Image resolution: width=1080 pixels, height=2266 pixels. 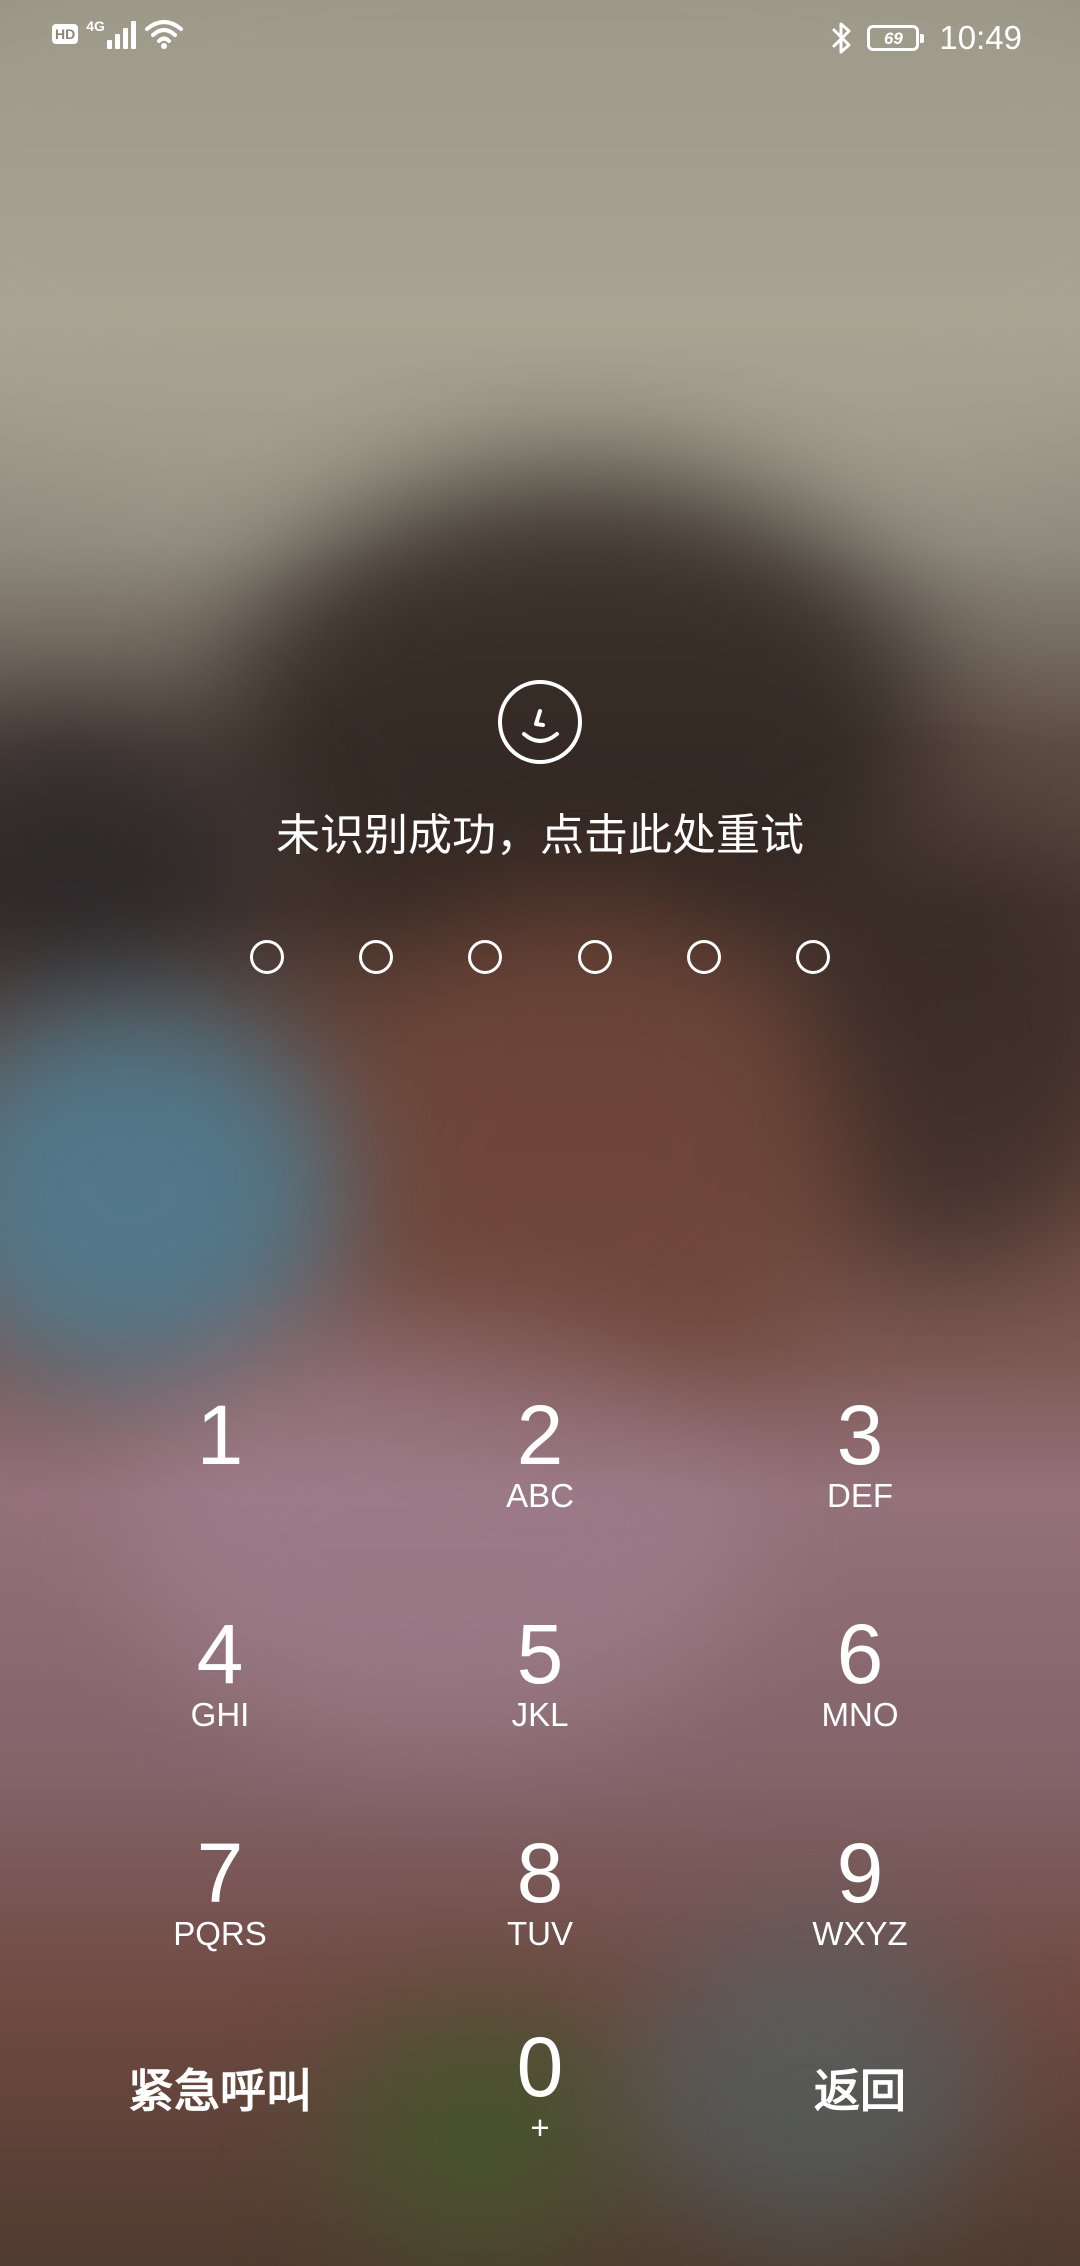 I want to click on key-7: 7 PQRS, so click(x=220, y=1923).